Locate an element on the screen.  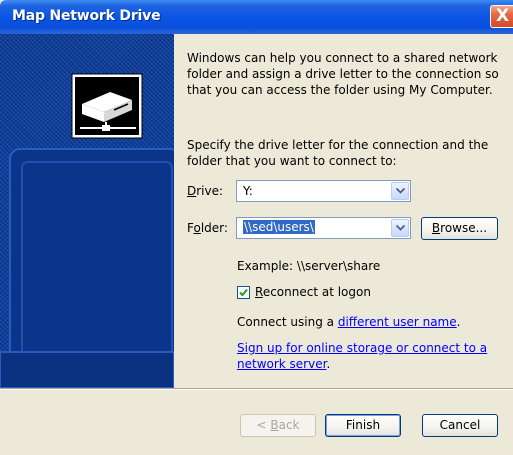
window-title: Map Network Drive is located at coordinates (86, 16).